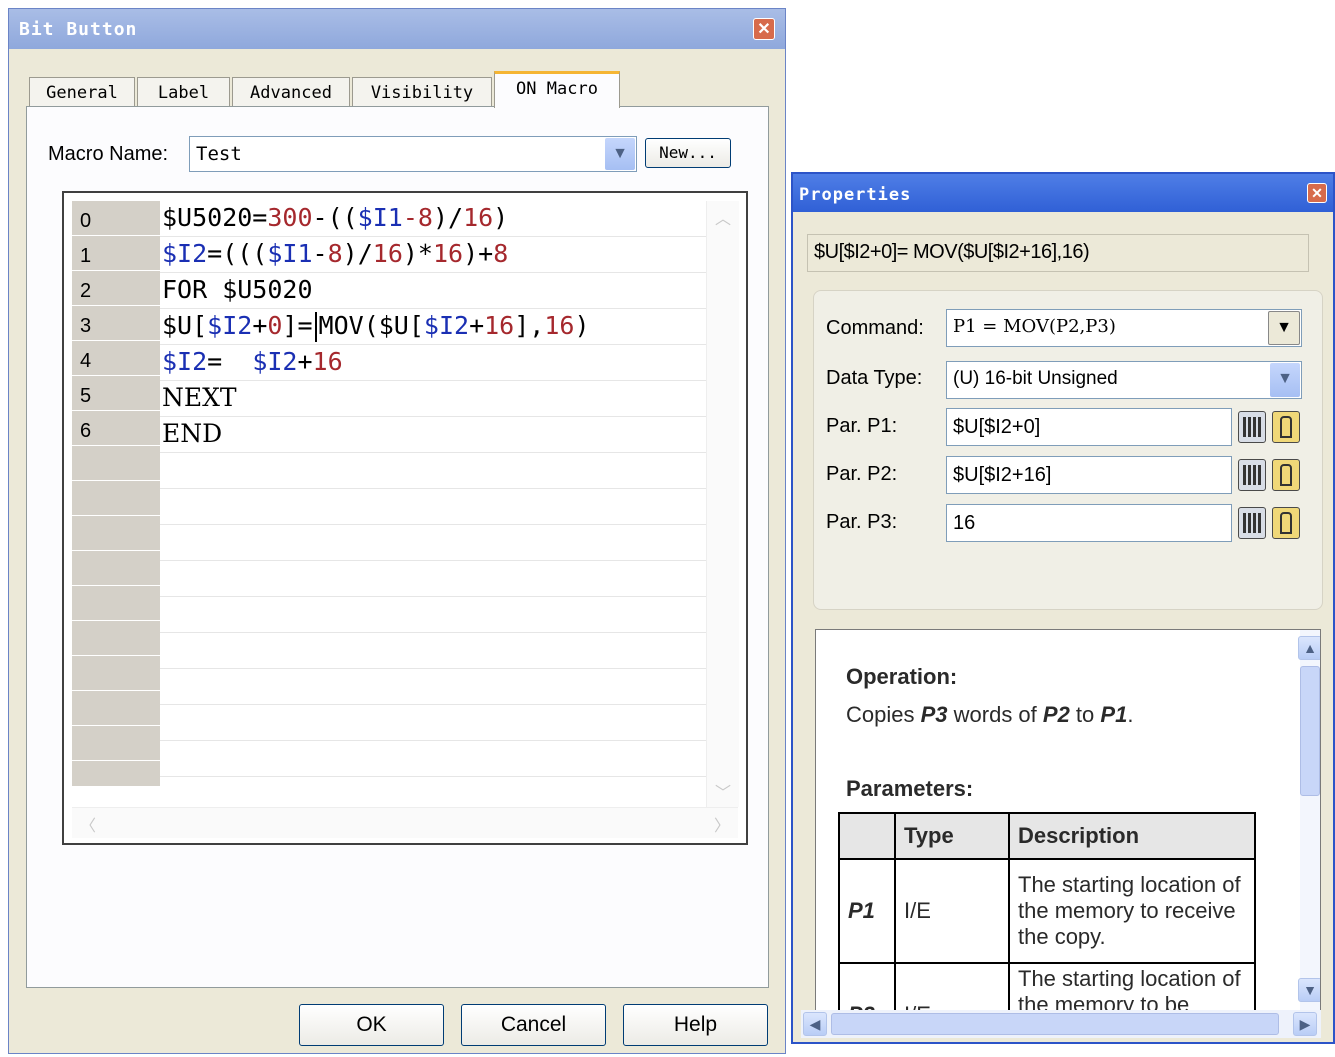 The width and height of the screenshot is (1335, 1057). What do you see at coordinates (1309, 820) in the screenshot?
I see `help-vertical-scrollbar: ▲ ▼` at bounding box center [1309, 820].